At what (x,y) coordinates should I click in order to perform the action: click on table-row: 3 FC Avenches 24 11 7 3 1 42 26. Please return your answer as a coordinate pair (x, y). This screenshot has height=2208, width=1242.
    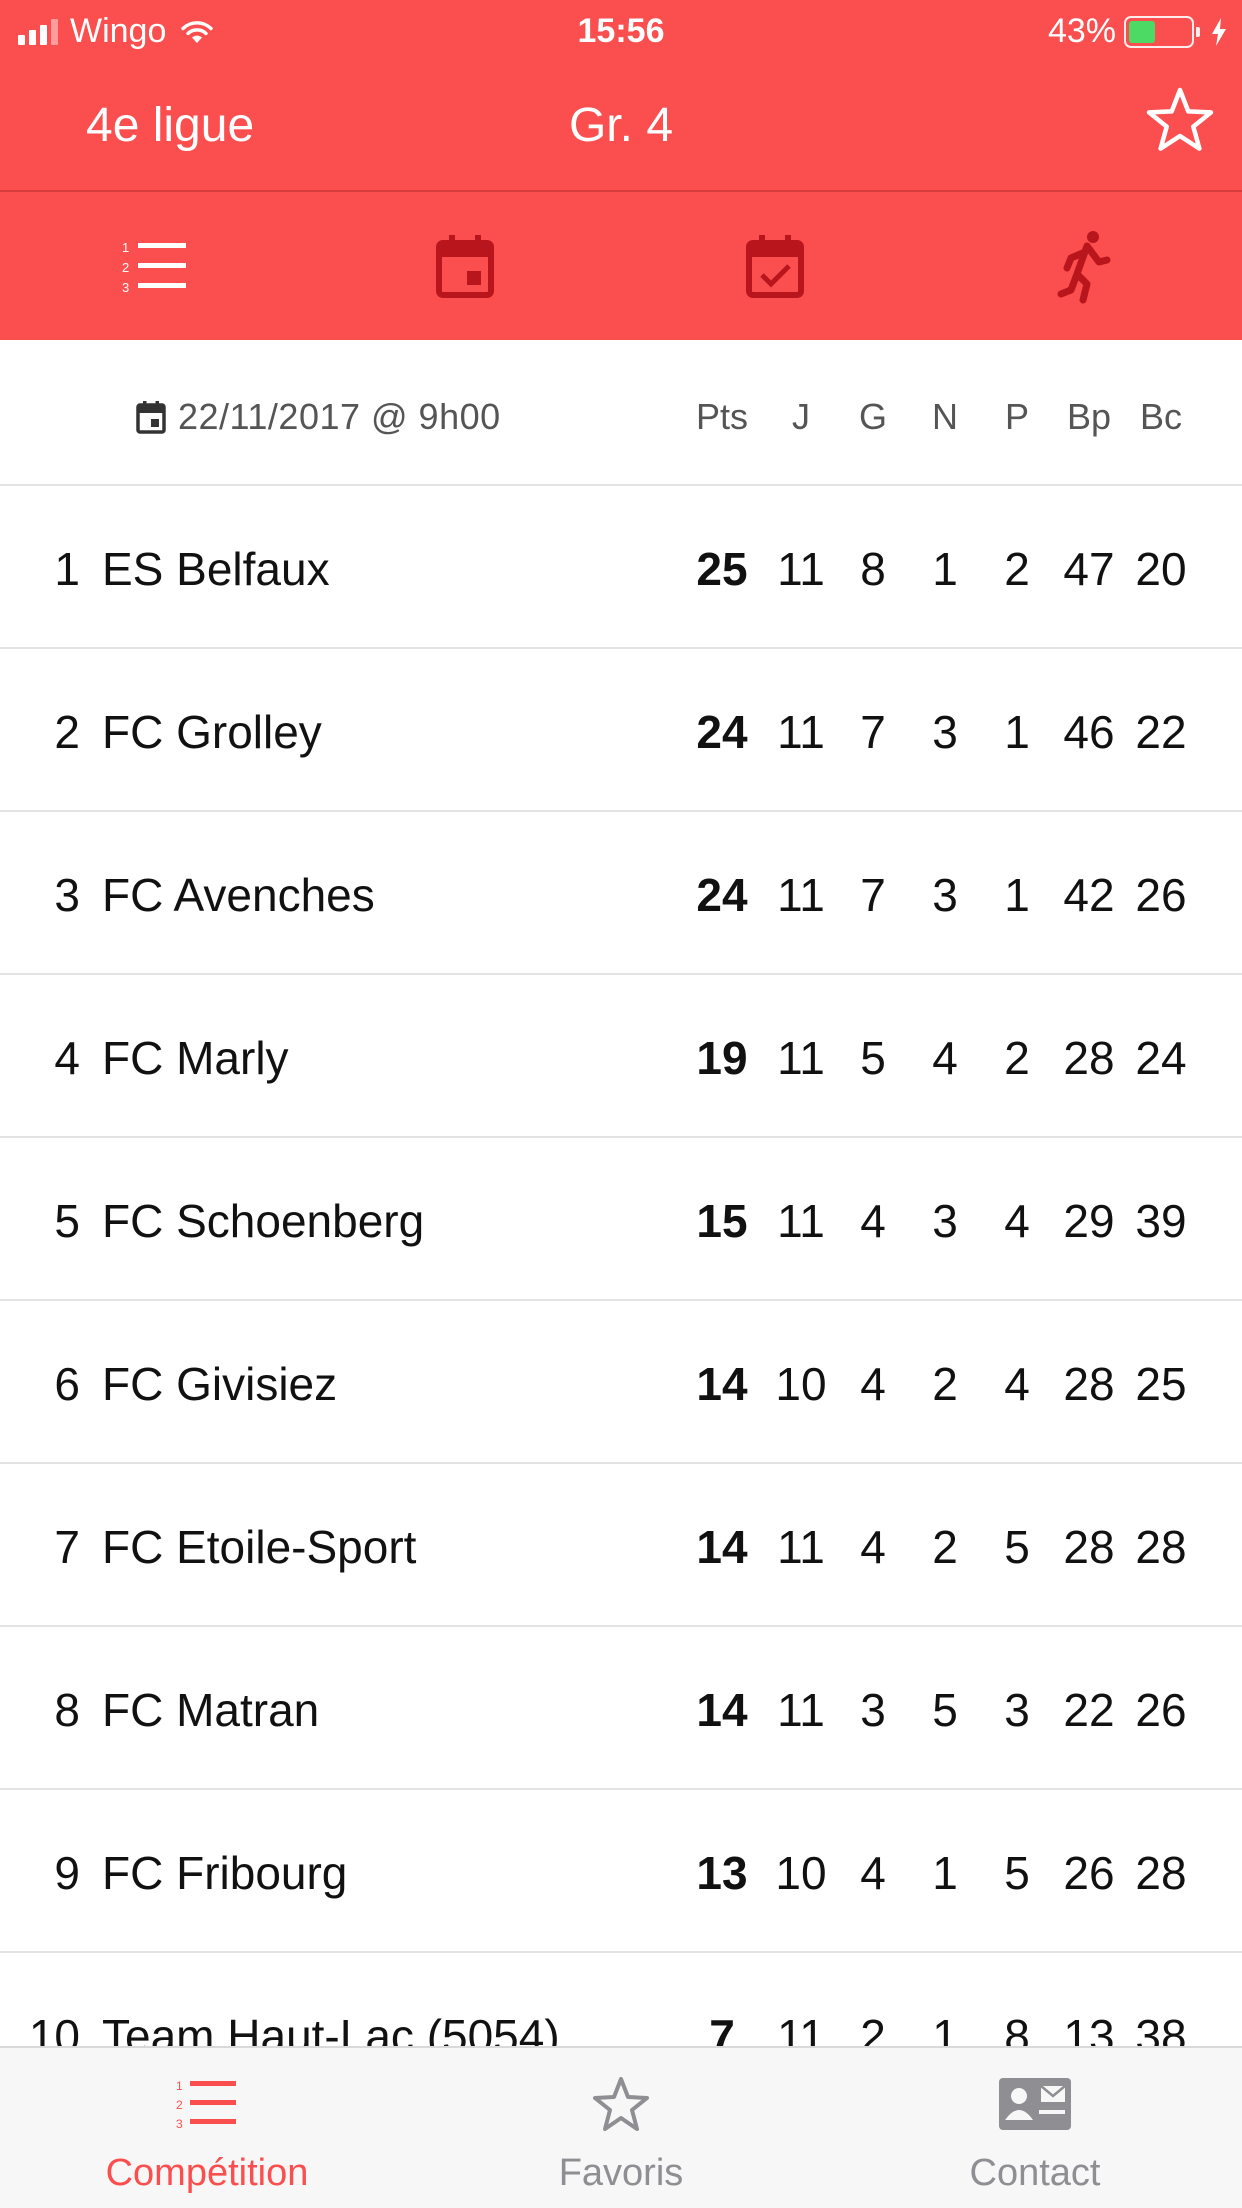
    Looking at the image, I should click on (621, 893).